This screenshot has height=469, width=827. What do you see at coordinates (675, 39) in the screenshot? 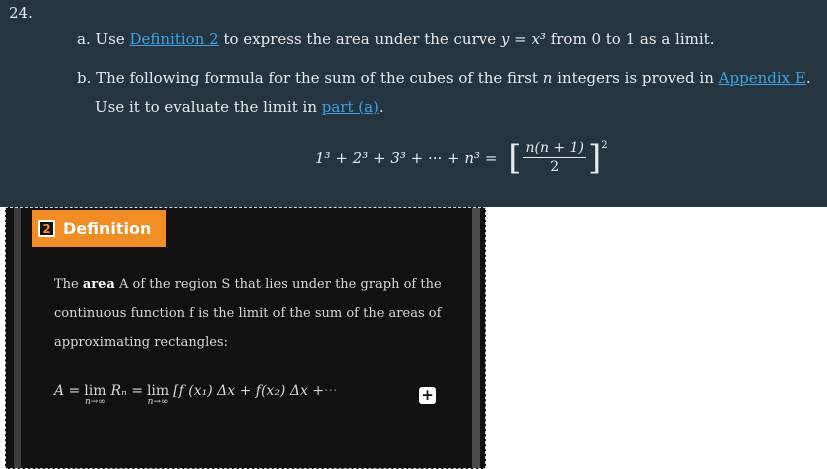
I see `part-a-suffix-2: as a limit.` at bounding box center [675, 39].